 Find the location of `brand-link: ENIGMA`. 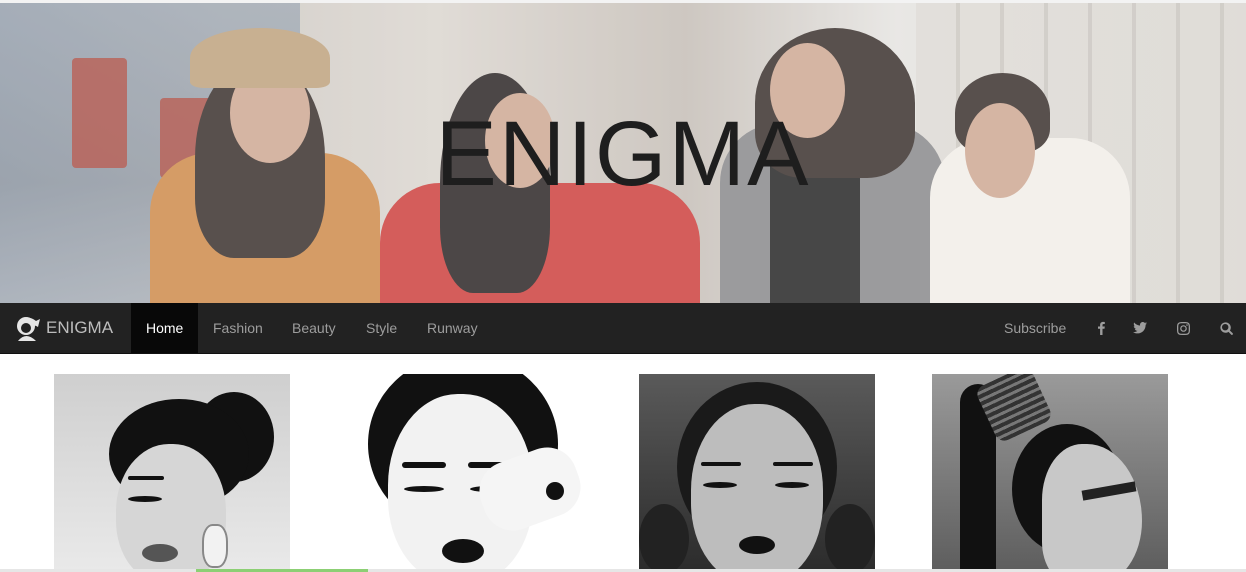

brand-link: ENIGMA is located at coordinates (63, 328).